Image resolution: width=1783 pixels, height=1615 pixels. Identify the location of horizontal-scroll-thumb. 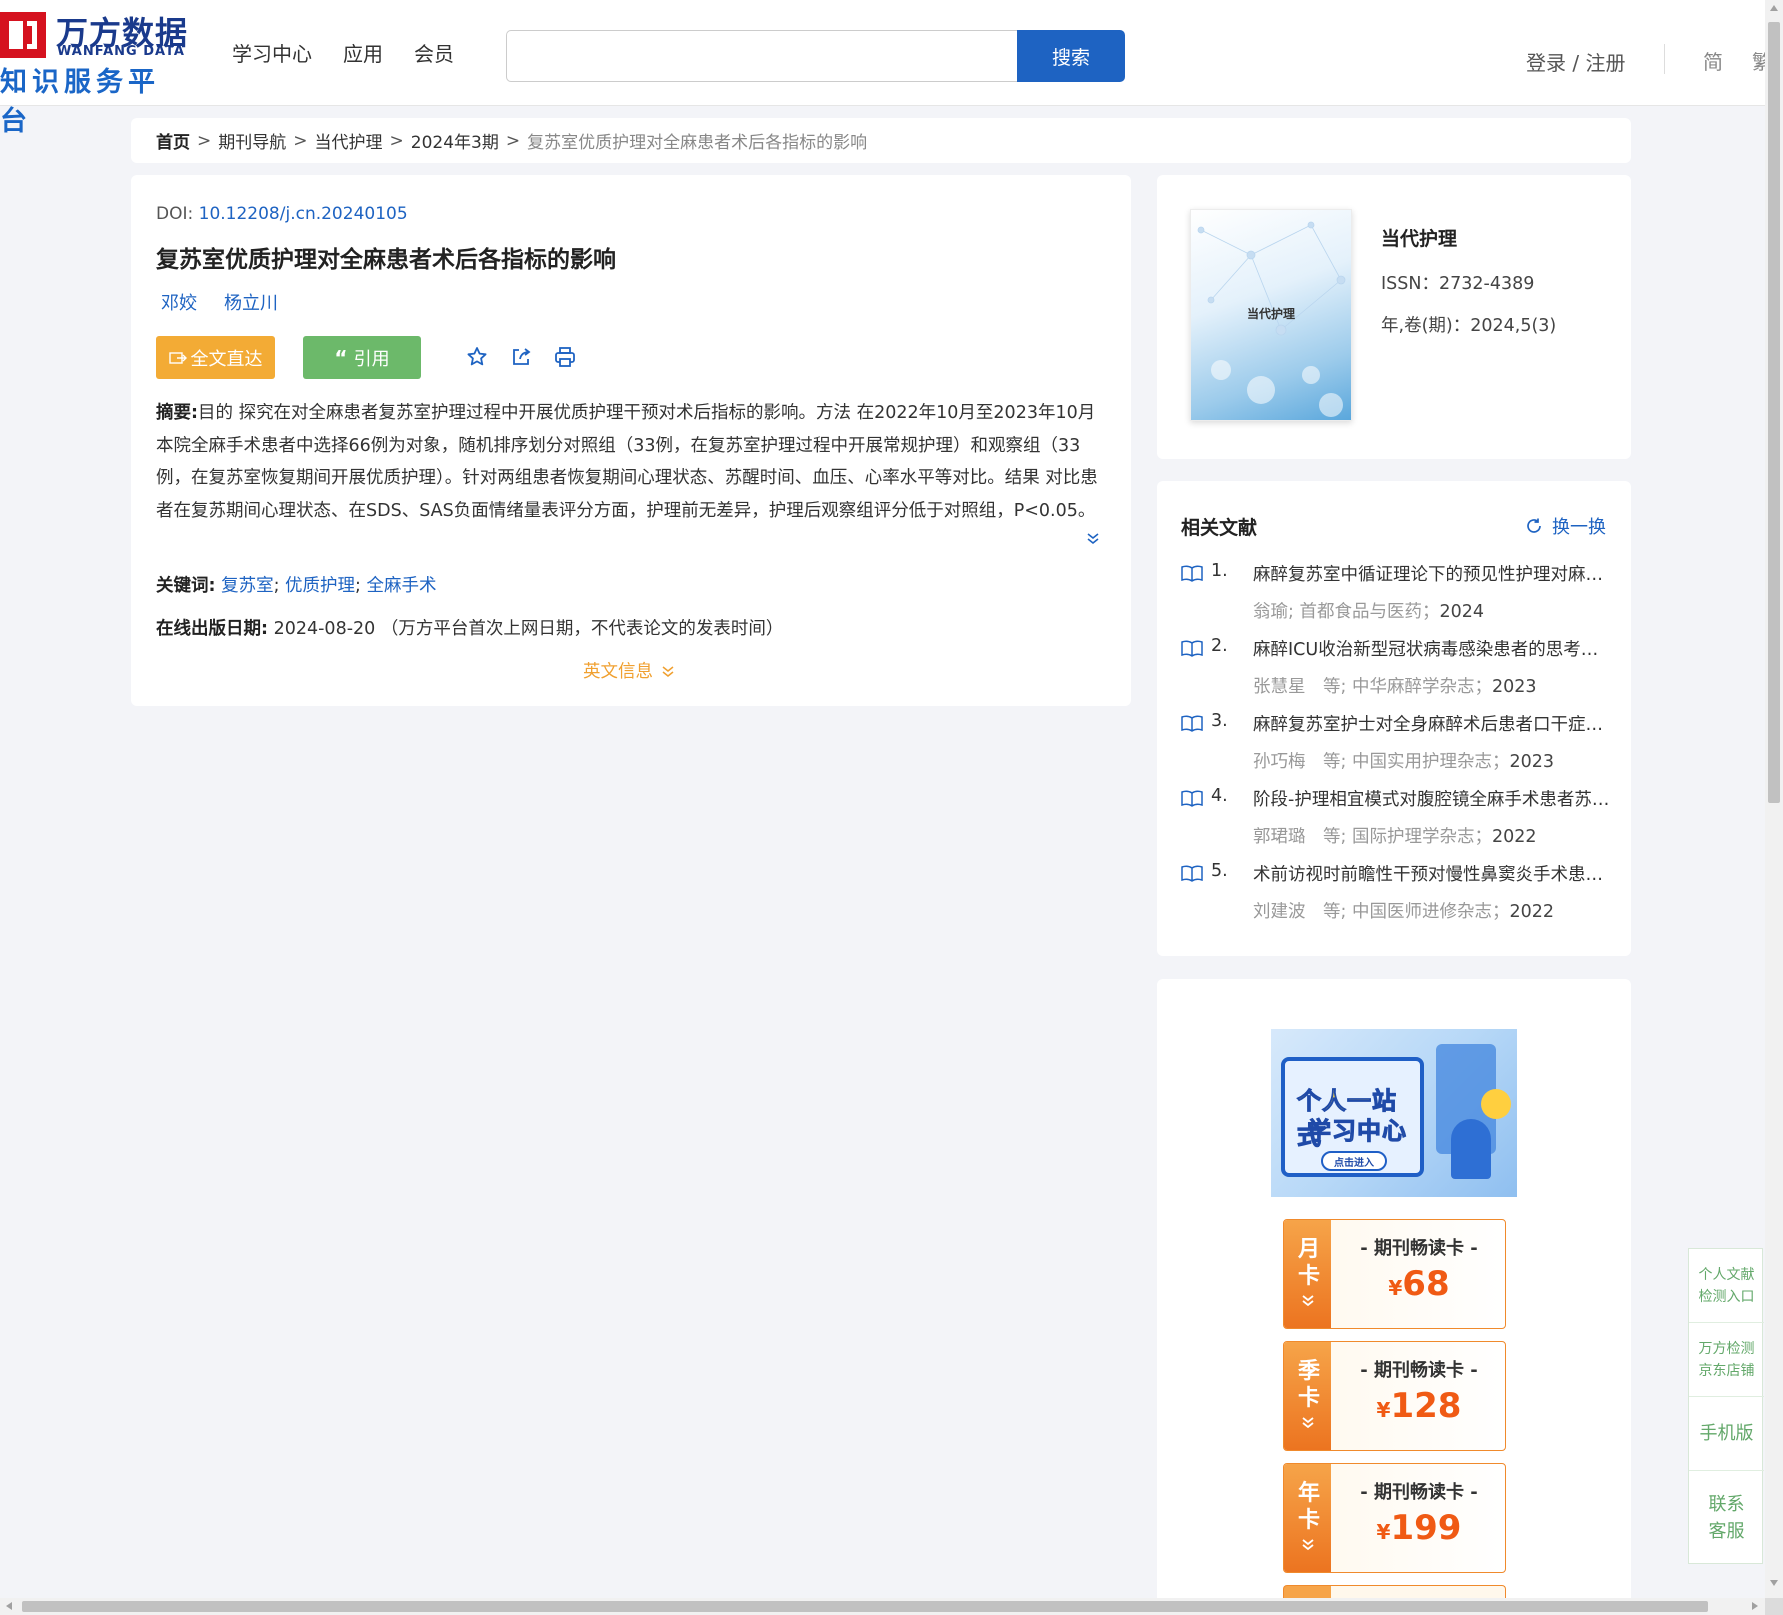
(865, 1606).